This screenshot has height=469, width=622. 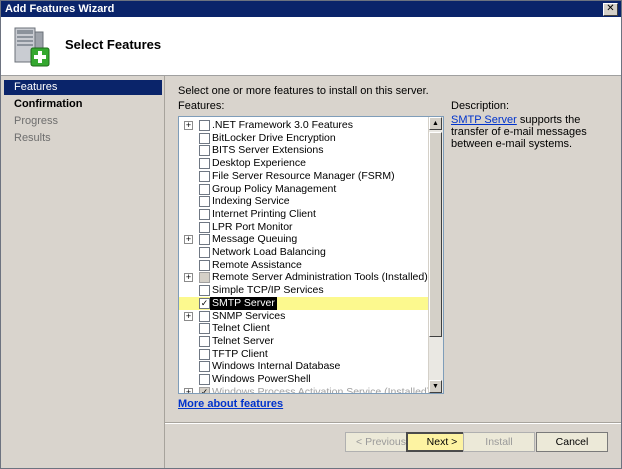 What do you see at coordinates (572, 442) in the screenshot?
I see `cancel-button: Cancel` at bounding box center [572, 442].